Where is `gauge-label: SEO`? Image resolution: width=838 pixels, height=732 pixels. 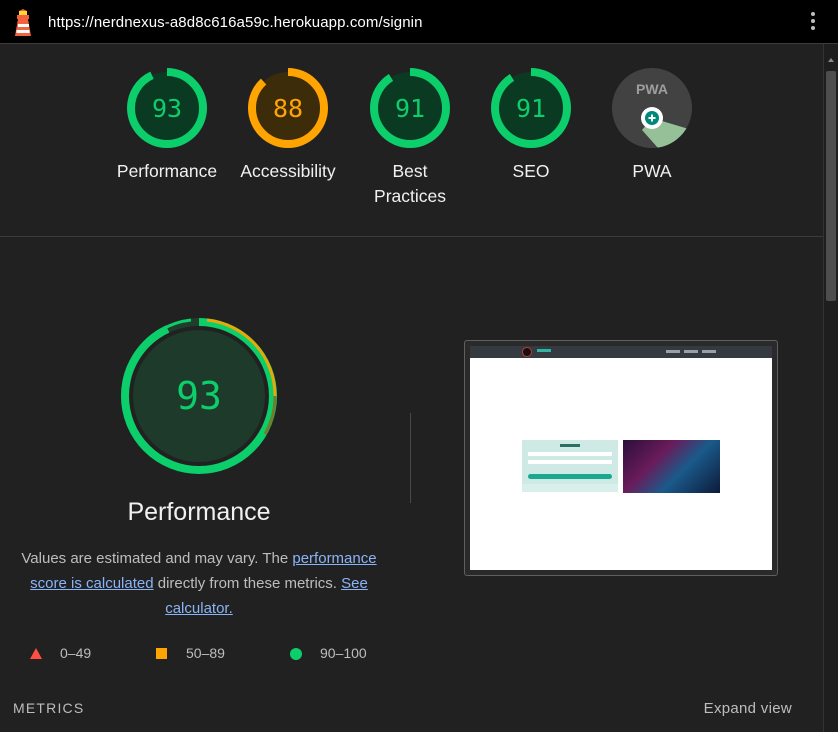 gauge-label: SEO is located at coordinates (531, 171).